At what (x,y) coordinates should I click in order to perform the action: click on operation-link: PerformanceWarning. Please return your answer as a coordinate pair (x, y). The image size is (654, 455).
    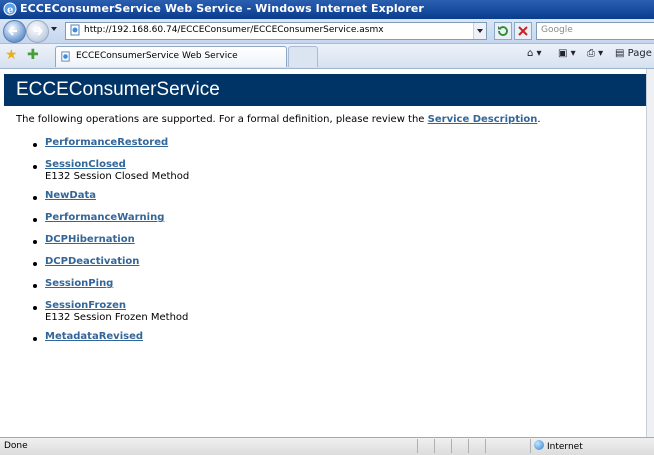
    Looking at the image, I should click on (104, 217).